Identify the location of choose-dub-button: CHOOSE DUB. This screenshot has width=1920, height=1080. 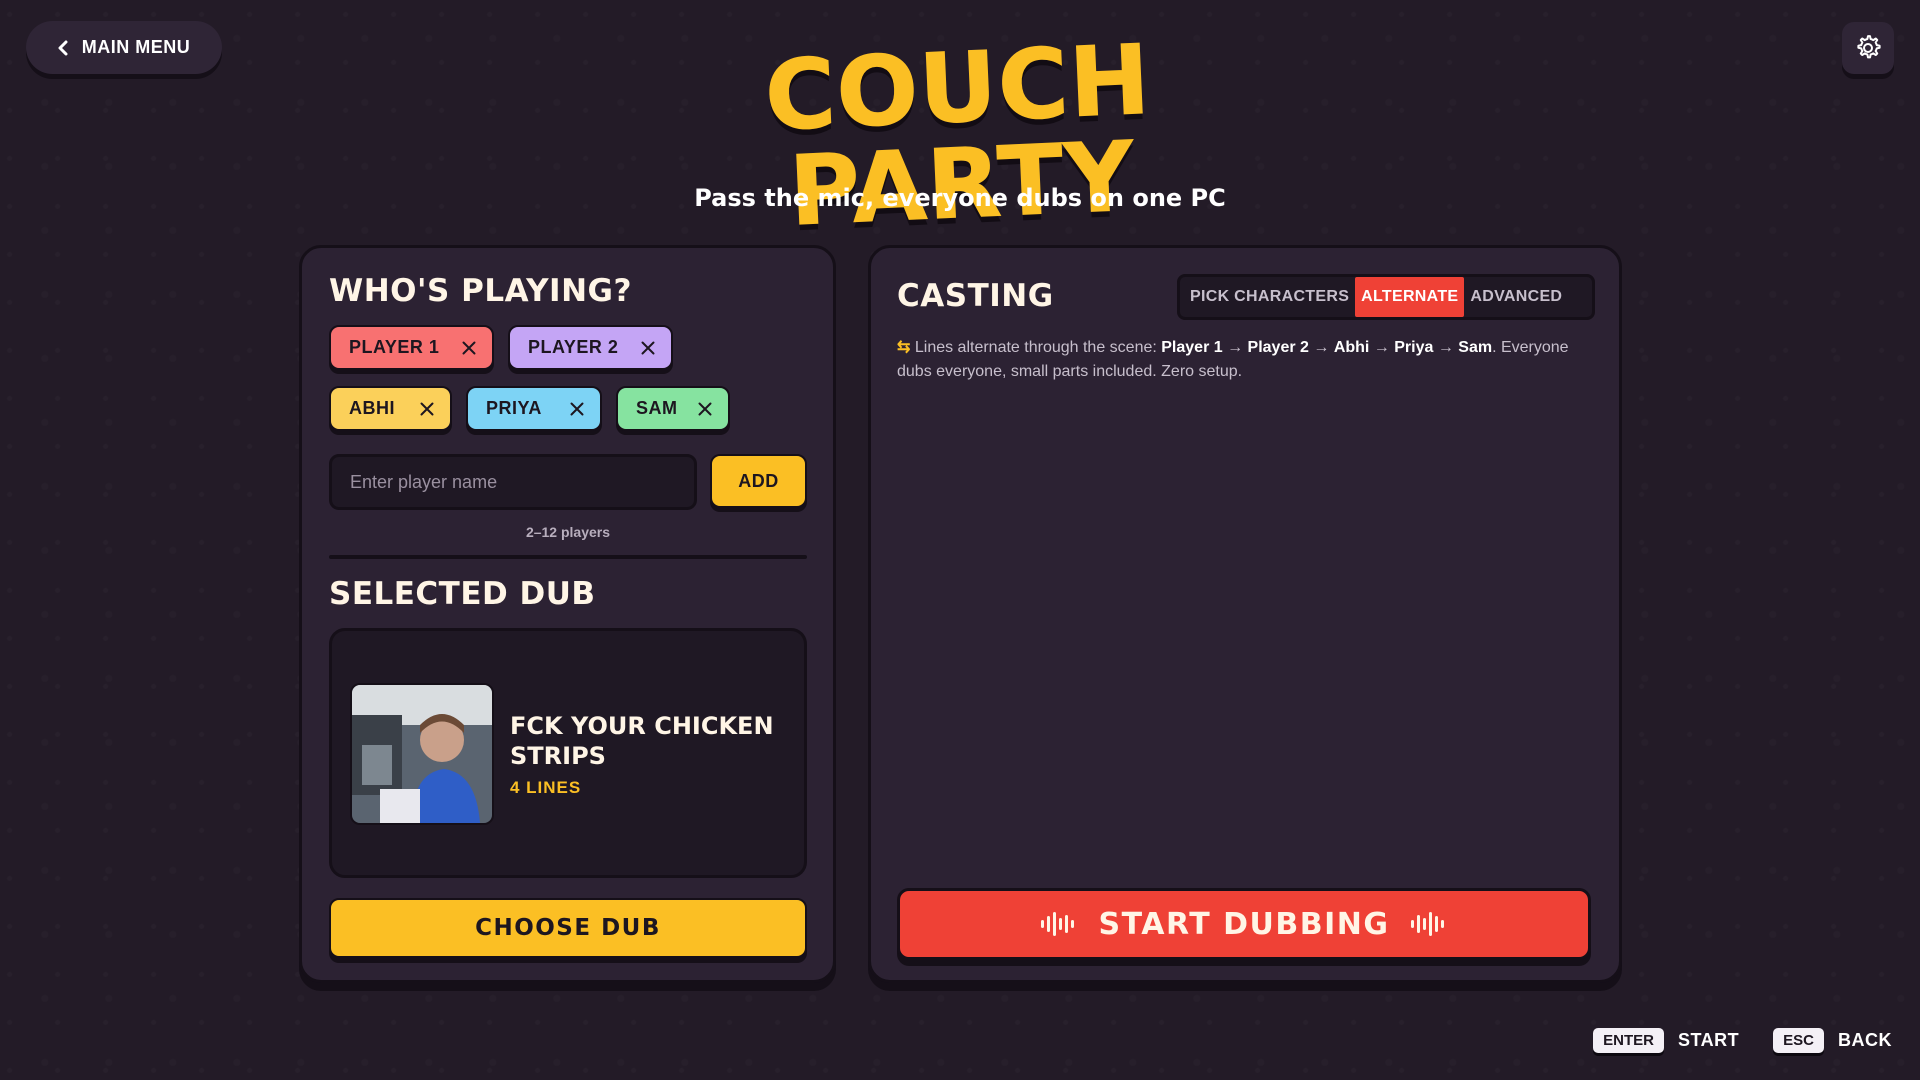
(568, 928).